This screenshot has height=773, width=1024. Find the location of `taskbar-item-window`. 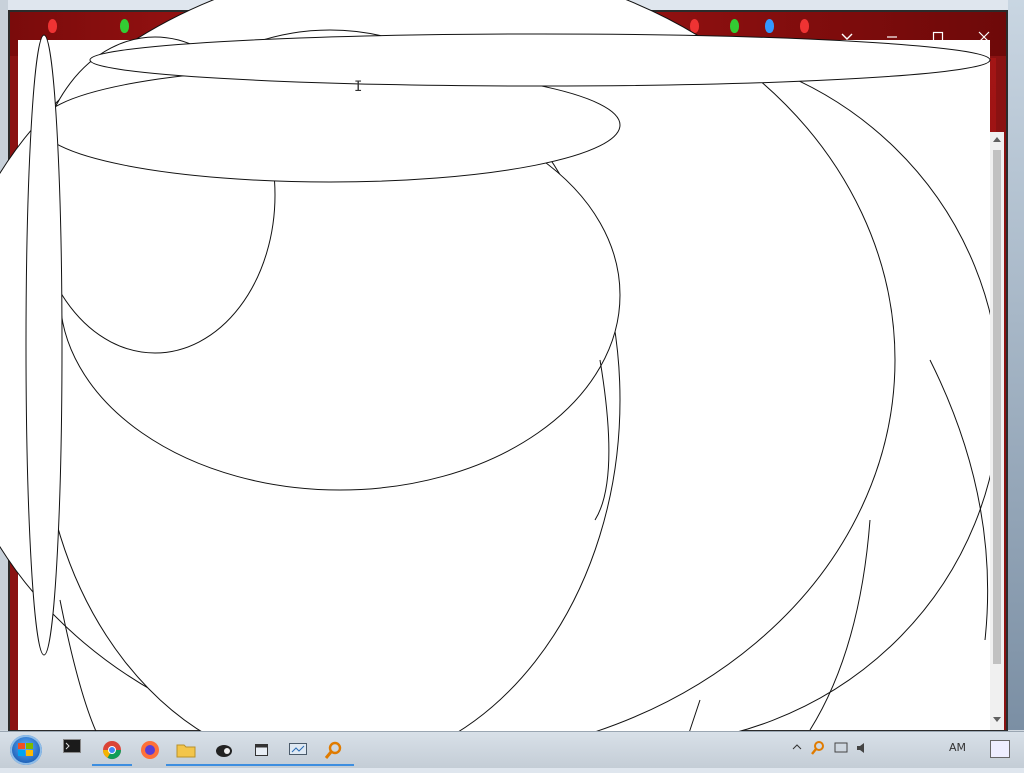

taskbar-item-window is located at coordinates (262, 750).